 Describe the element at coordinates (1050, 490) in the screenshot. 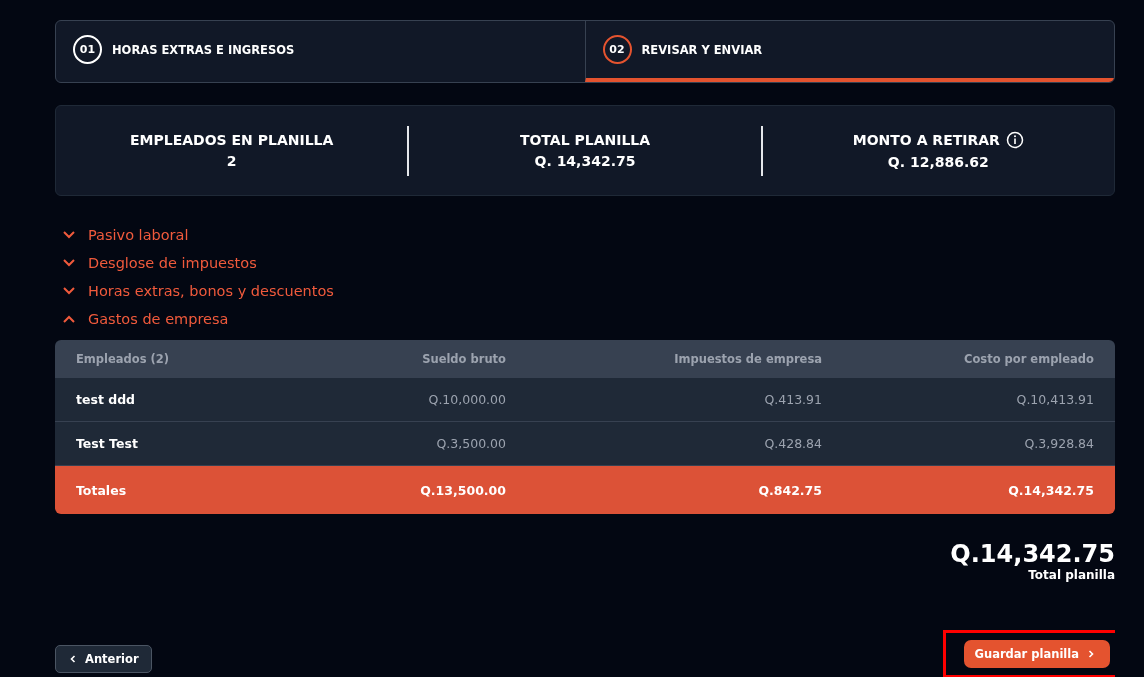

I see `total-cell-text: Q.14,342.75` at that location.